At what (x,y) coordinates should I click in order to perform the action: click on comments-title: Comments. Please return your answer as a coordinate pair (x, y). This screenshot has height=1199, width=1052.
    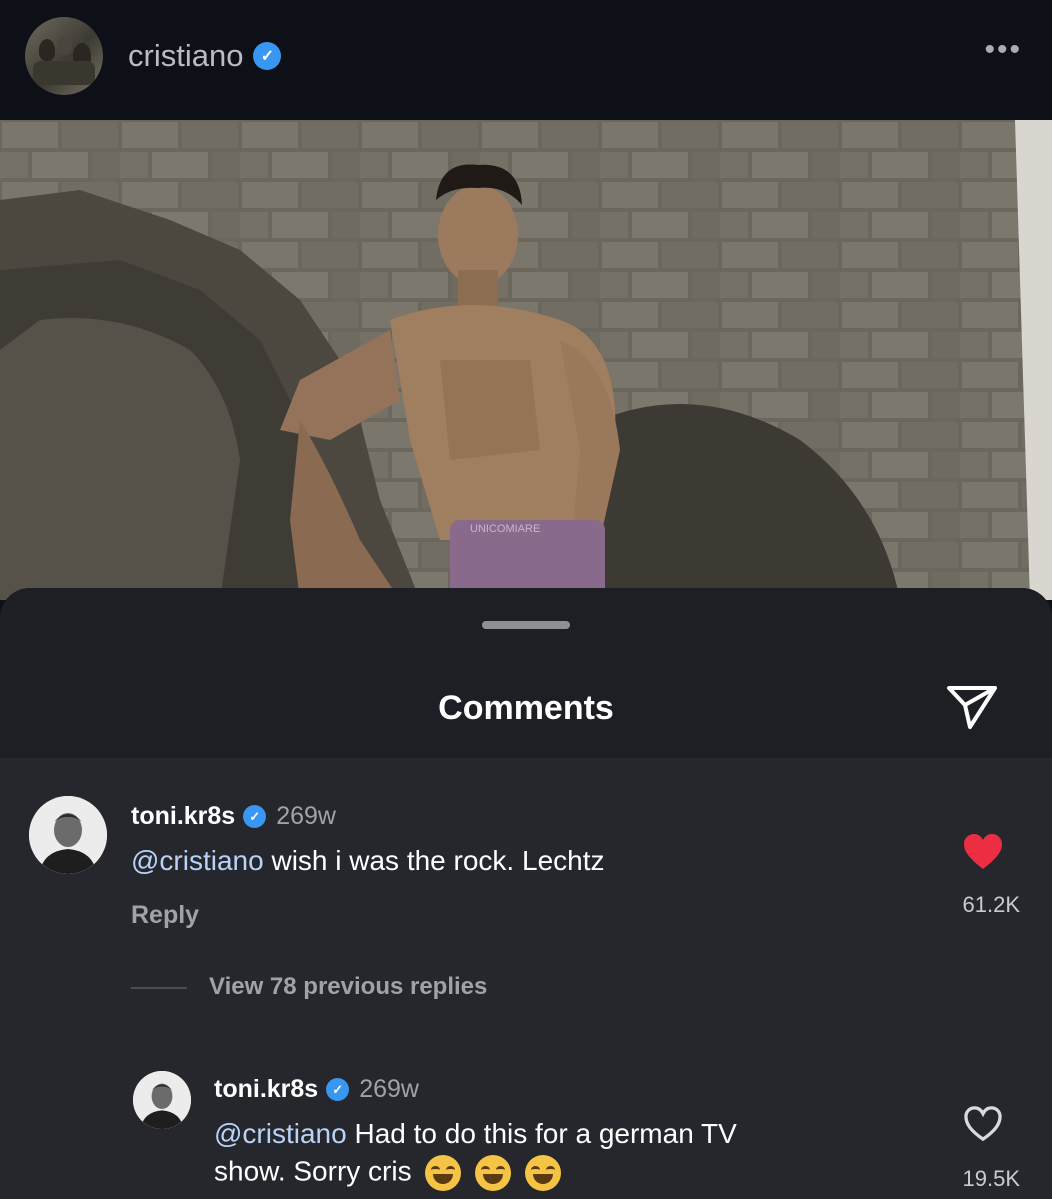
    Looking at the image, I should click on (526, 708).